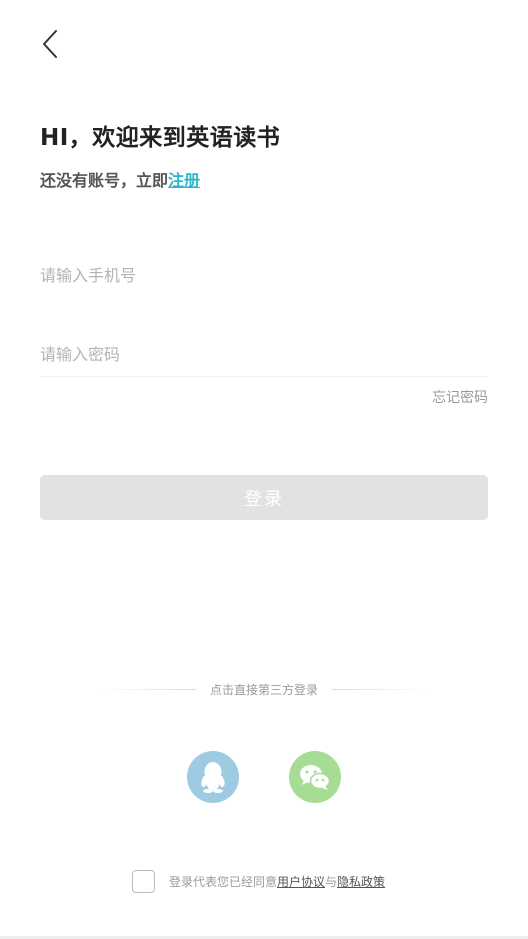 Image resolution: width=528 pixels, height=939 pixels. What do you see at coordinates (148, 689) in the screenshot?
I see `divider-line-left` at bounding box center [148, 689].